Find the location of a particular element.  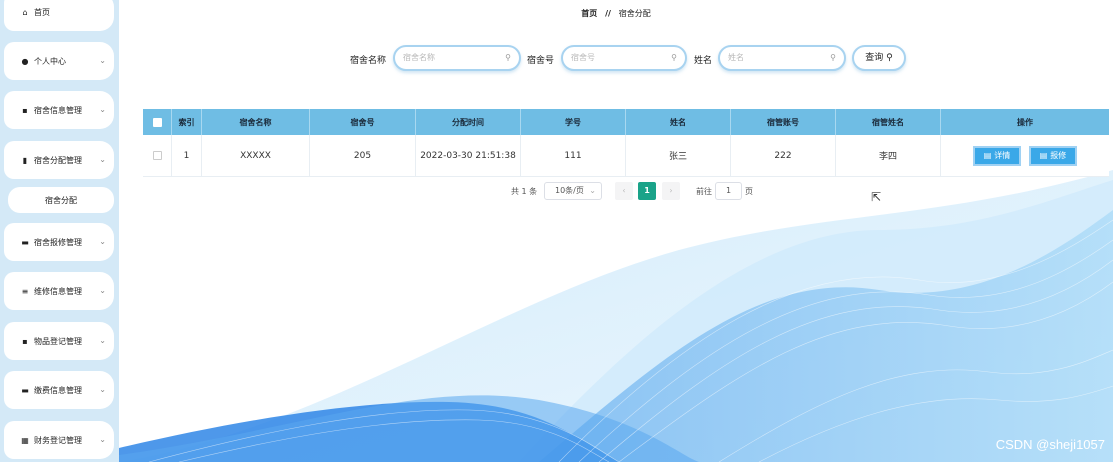

sidebar-item-label: 首页 is located at coordinates (42, 12).